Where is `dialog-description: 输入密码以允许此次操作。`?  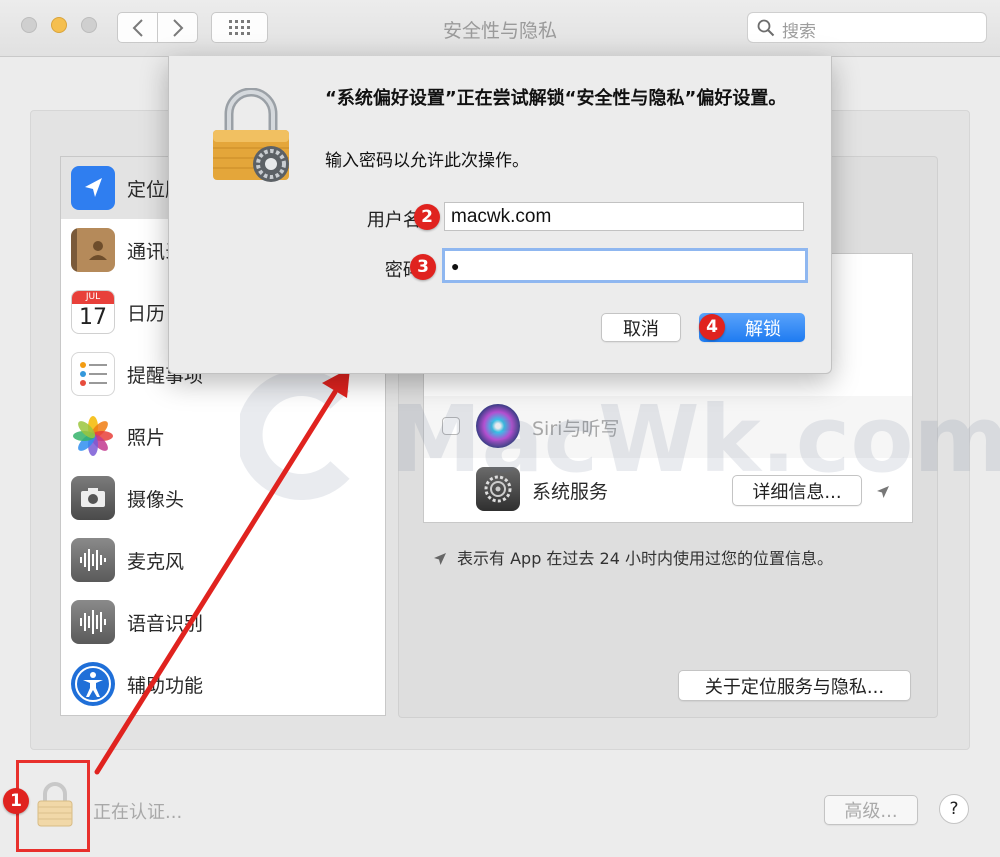
dialog-description: 输入密码以允许此次操作。 is located at coordinates (427, 161).